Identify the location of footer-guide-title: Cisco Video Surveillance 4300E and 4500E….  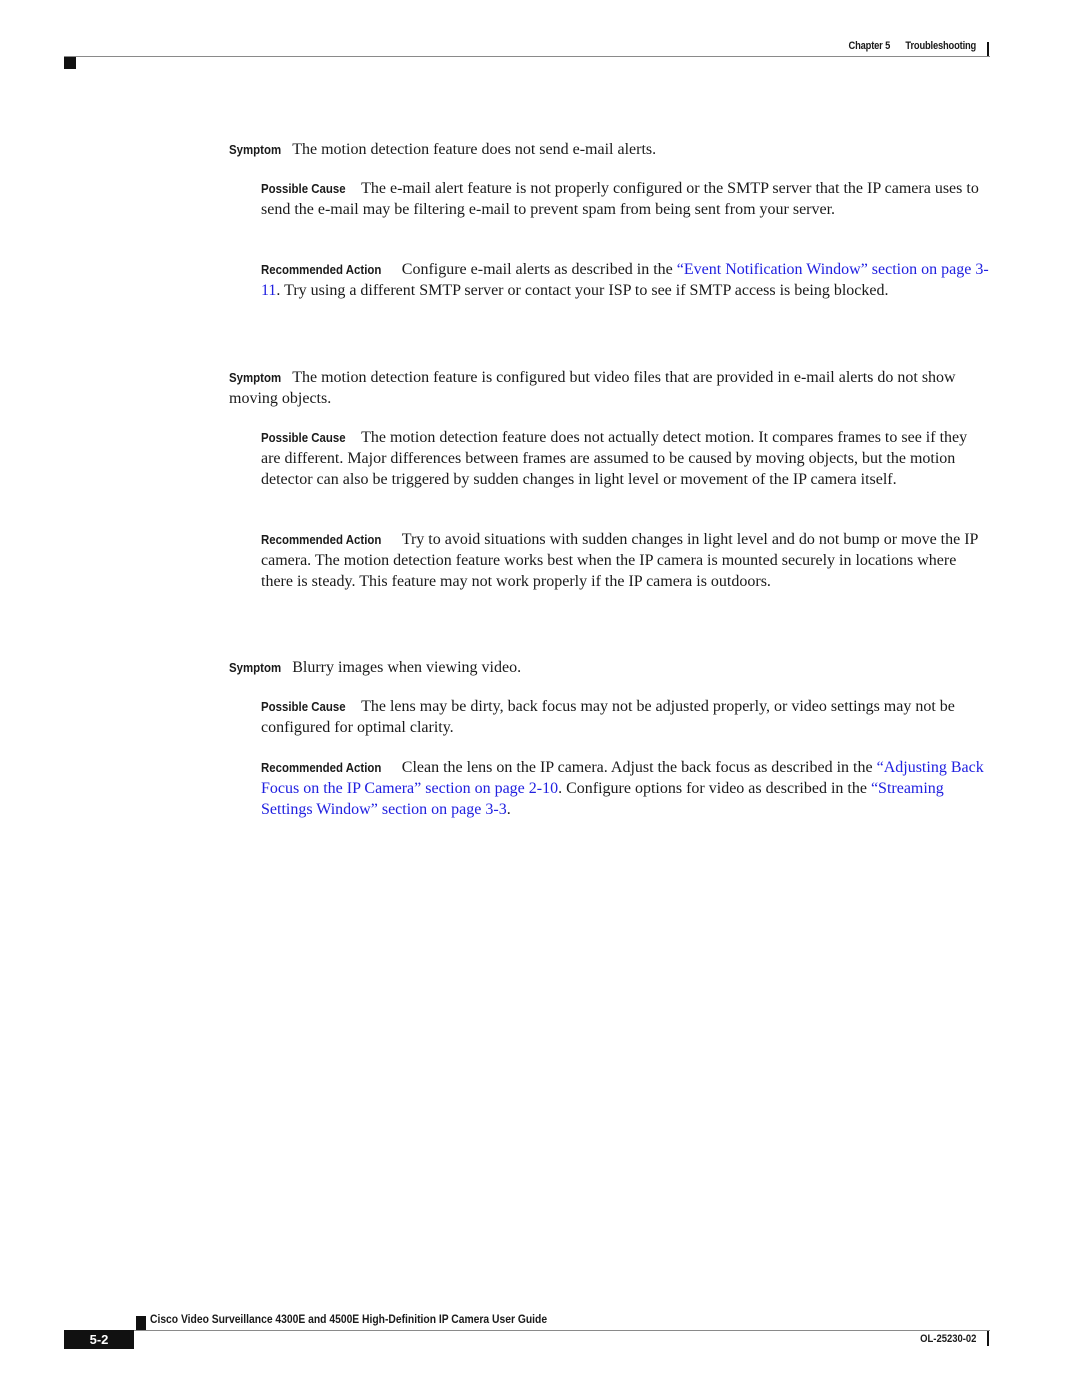
(349, 1319).